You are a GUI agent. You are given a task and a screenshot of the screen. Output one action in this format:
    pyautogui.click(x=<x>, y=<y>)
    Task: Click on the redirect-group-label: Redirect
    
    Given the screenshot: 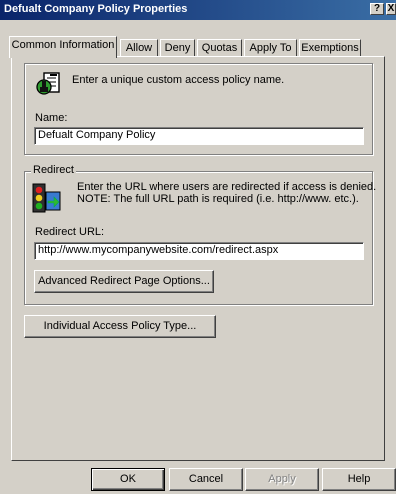 What is the action you would take?
    pyautogui.click(x=53, y=170)
    